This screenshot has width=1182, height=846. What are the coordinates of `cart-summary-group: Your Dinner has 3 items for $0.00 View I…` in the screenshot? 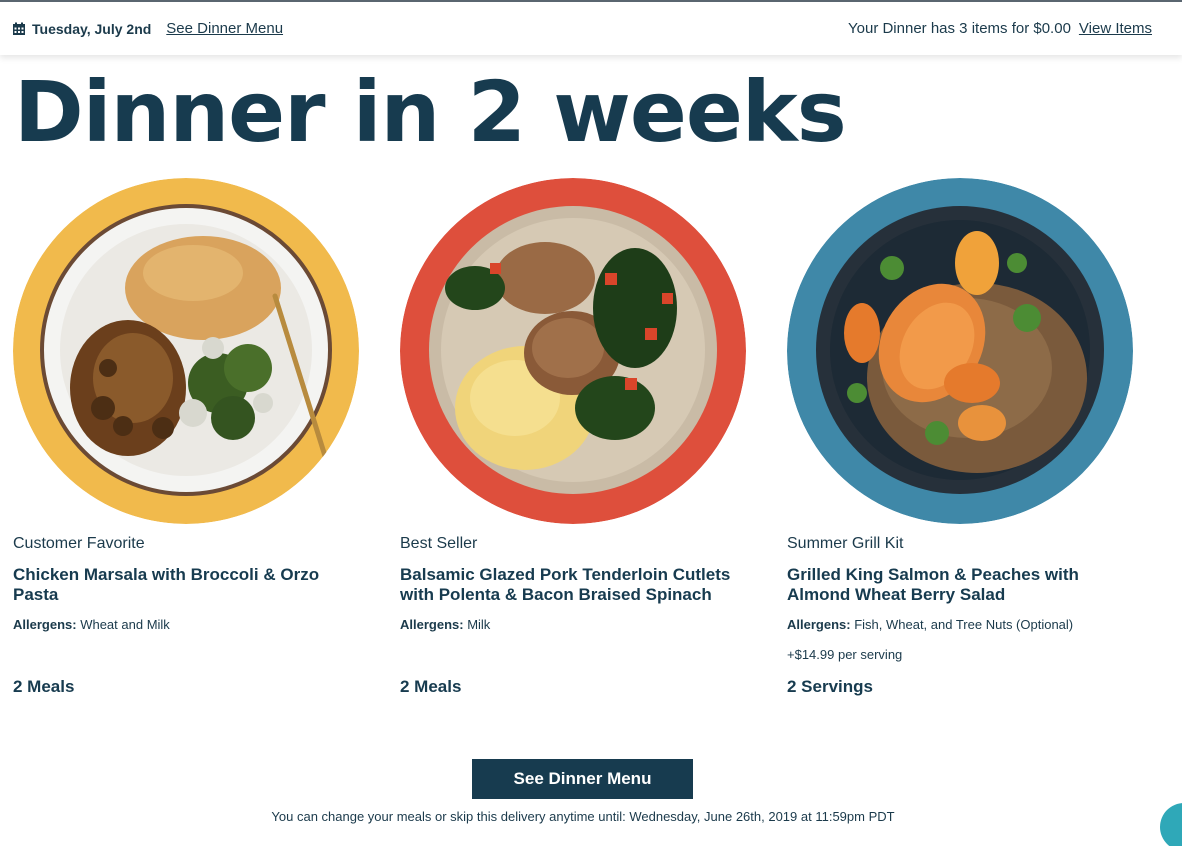 It's located at (1000, 28).